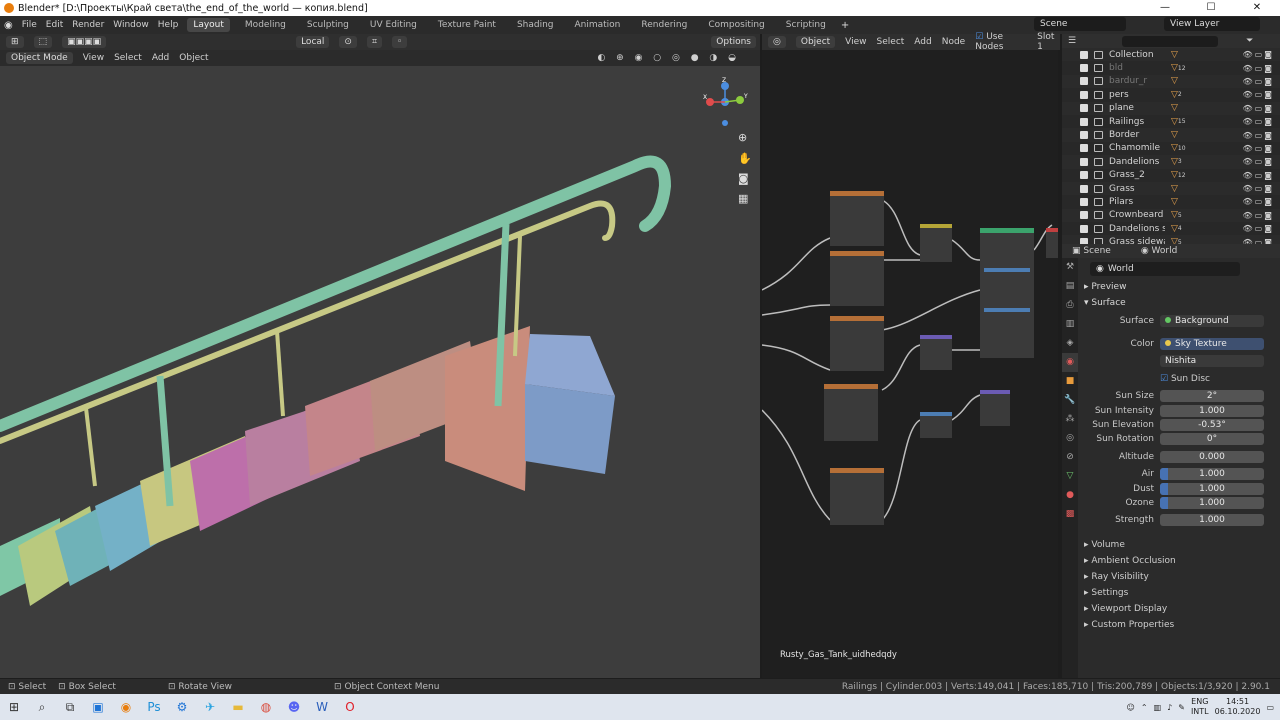 Image resolution: width=1280 pixels, height=720 pixels. Describe the element at coordinates (1070, 324) in the screenshot. I see `view-layer-tab-icon: ▥` at that location.